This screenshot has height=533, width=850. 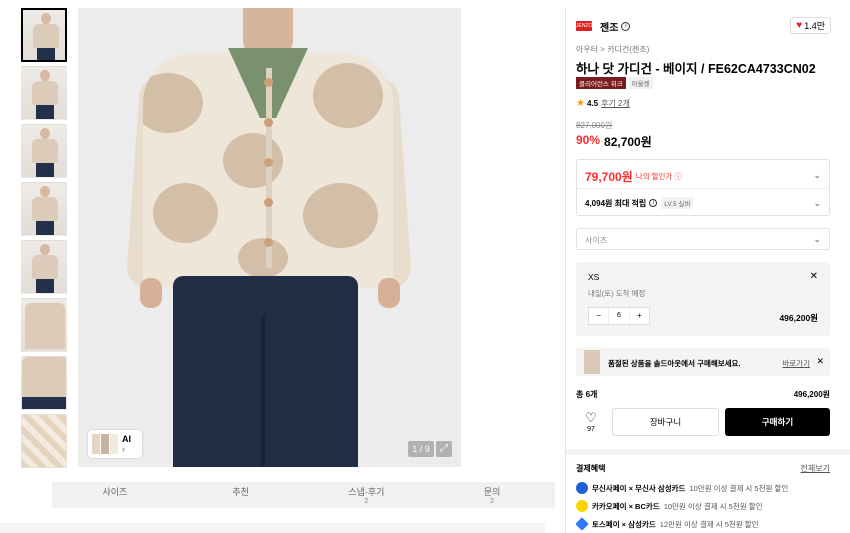 I want to click on cta-row: ♡ 97 장바구니 구매하기, so click(x=703, y=422).